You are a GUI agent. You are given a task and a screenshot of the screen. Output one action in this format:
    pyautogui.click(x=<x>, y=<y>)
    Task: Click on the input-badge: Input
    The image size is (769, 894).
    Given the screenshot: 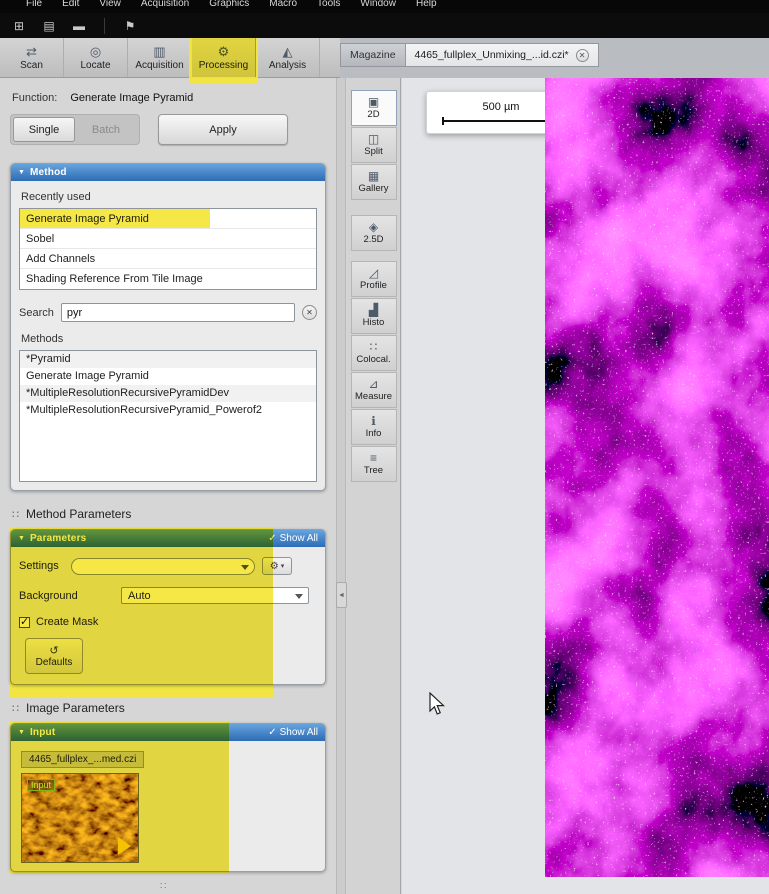 What is the action you would take?
    pyautogui.click(x=41, y=785)
    